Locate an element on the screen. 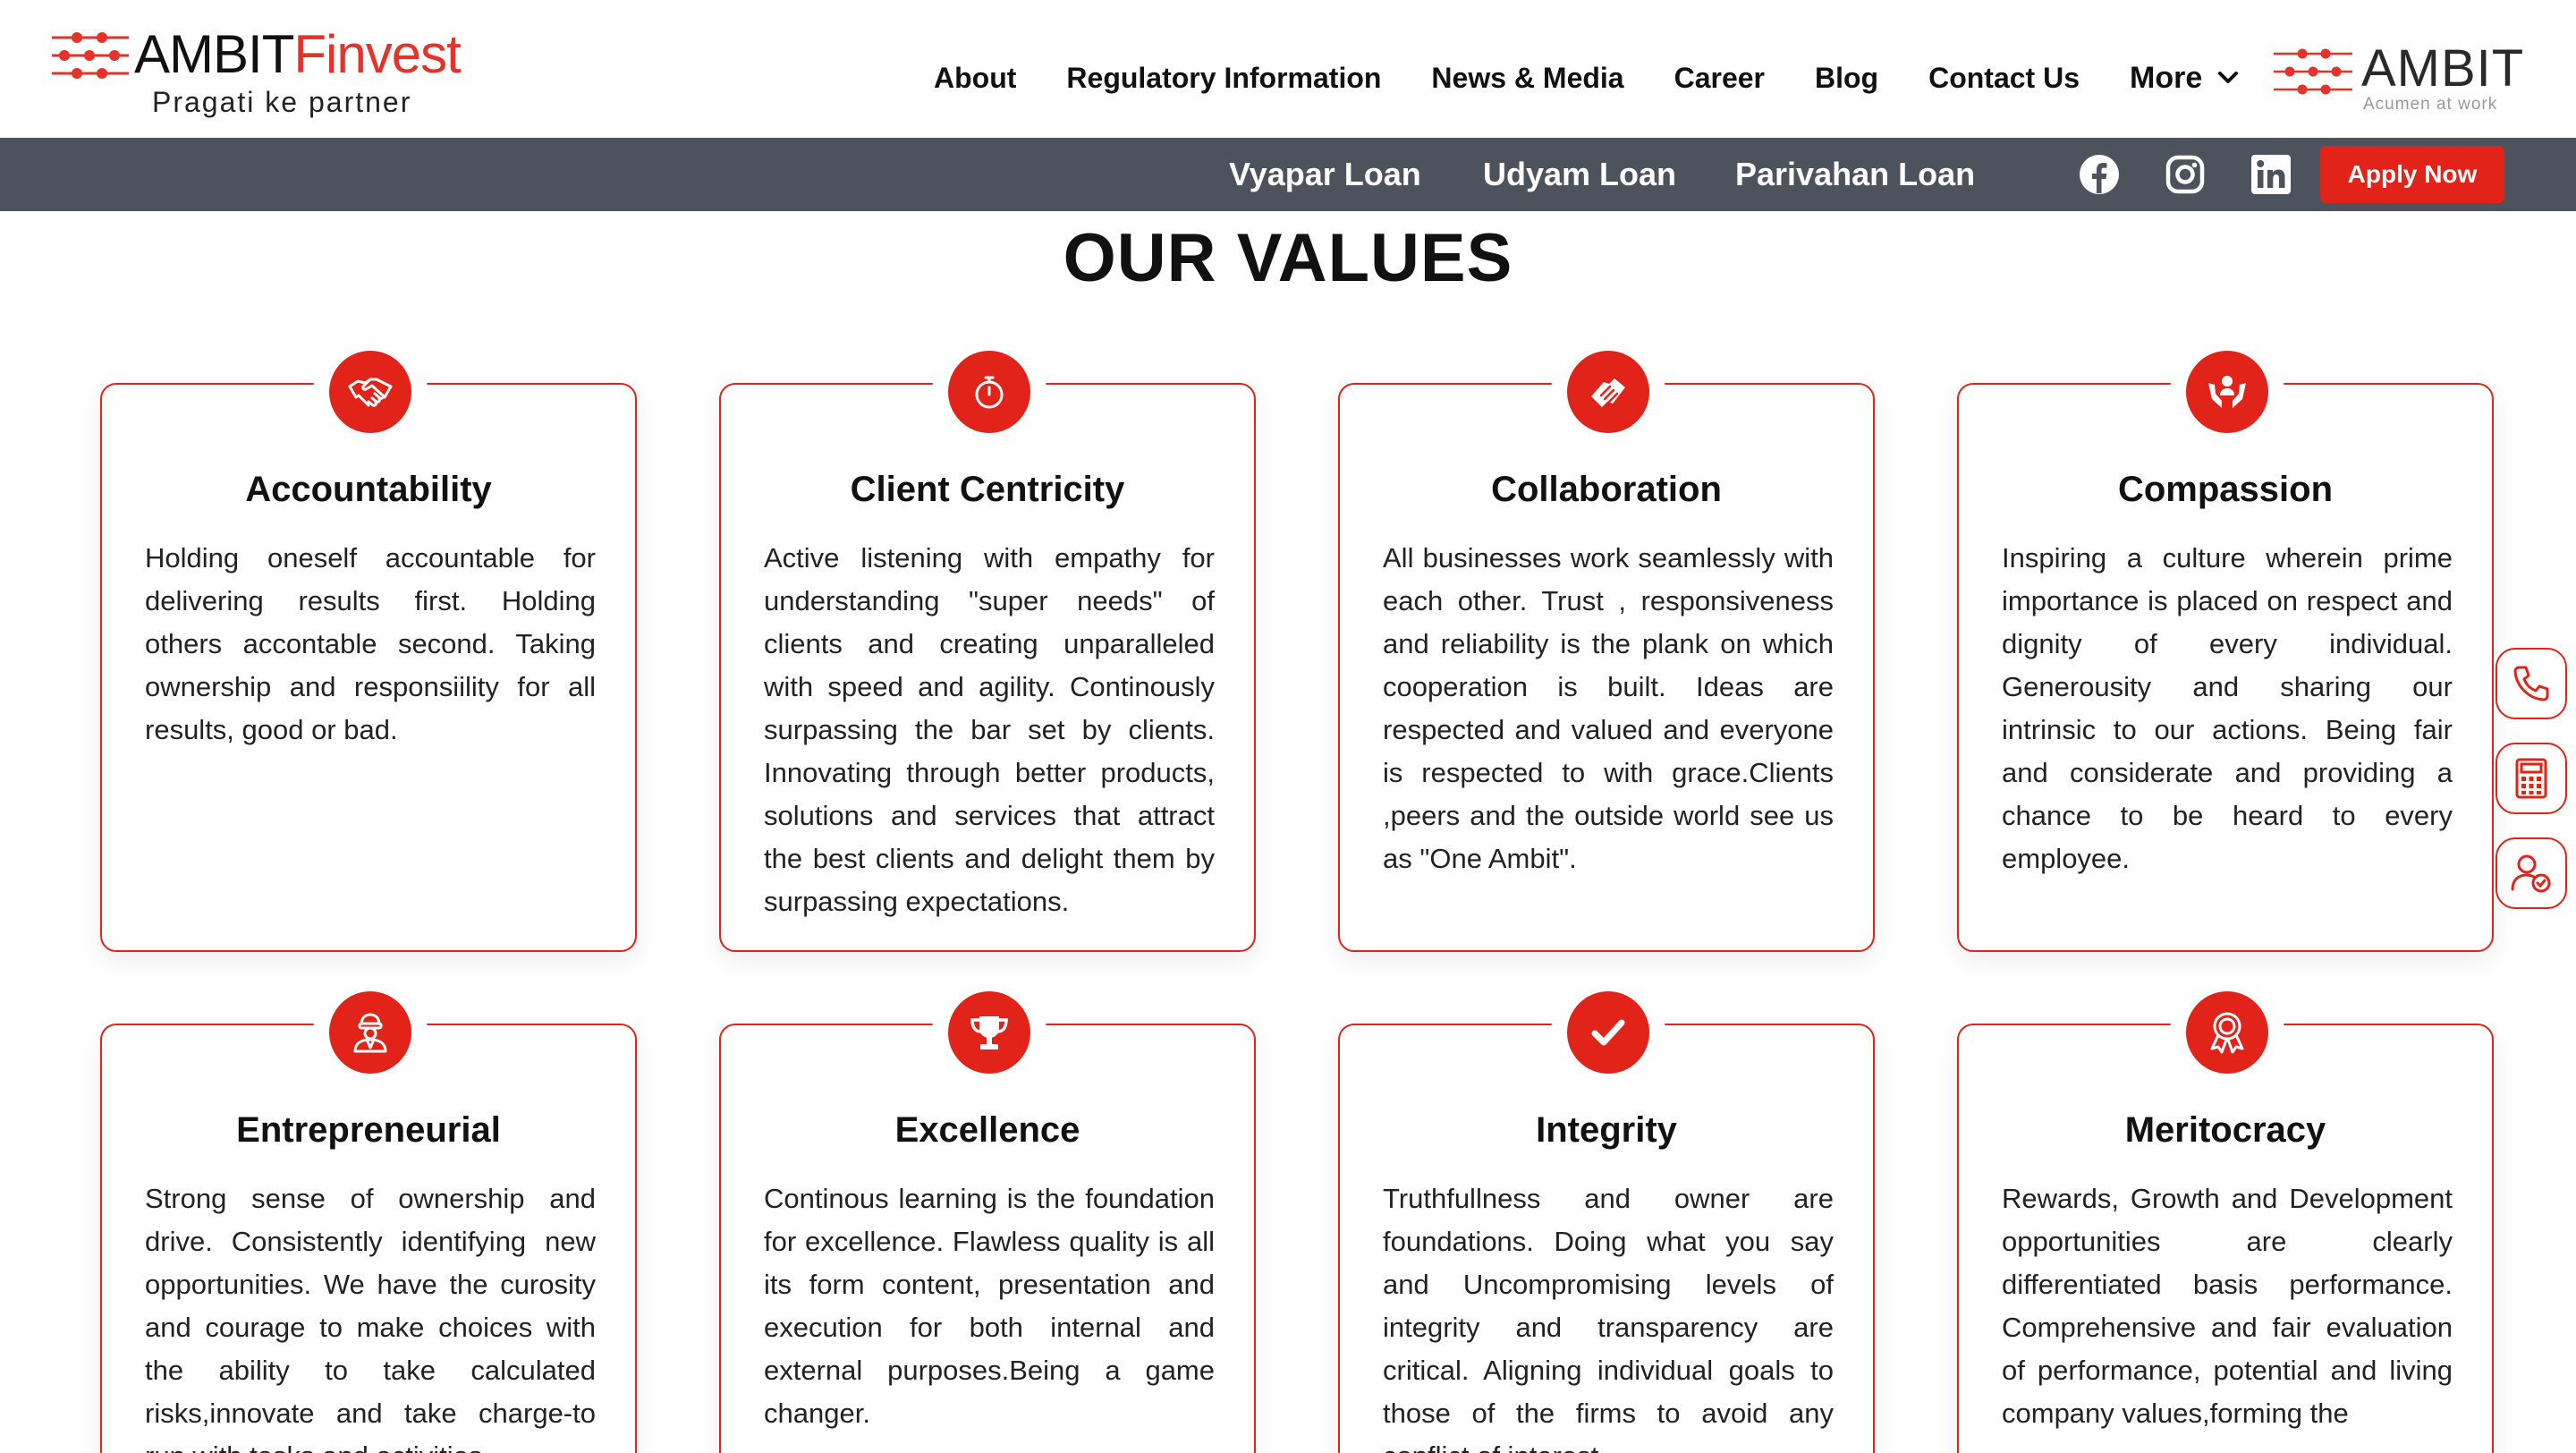 The image size is (2576, 1453). user-check-icon is located at coordinates (2531, 873).